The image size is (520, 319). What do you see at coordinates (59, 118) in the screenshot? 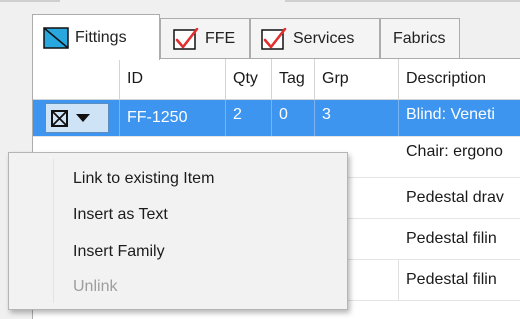
I see `x-box-icon` at bounding box center [59, 118].